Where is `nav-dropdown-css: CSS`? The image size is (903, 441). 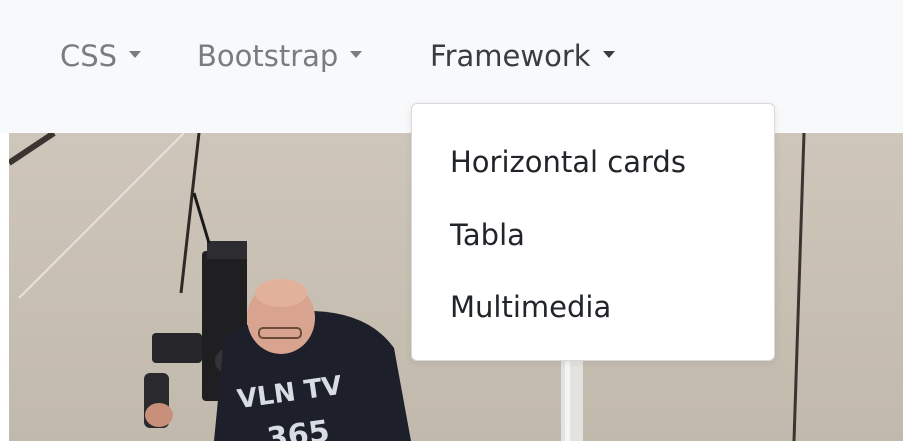
nav-dropdown-css: CSS is located at coordinates (101, 56).